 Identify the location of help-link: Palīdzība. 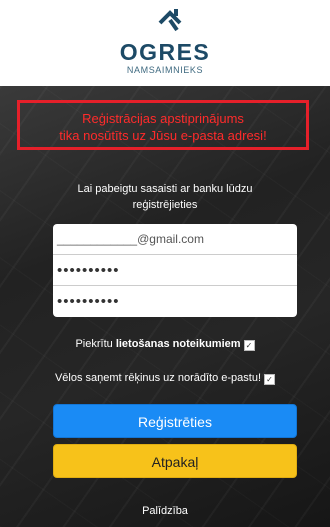
(165, 511).